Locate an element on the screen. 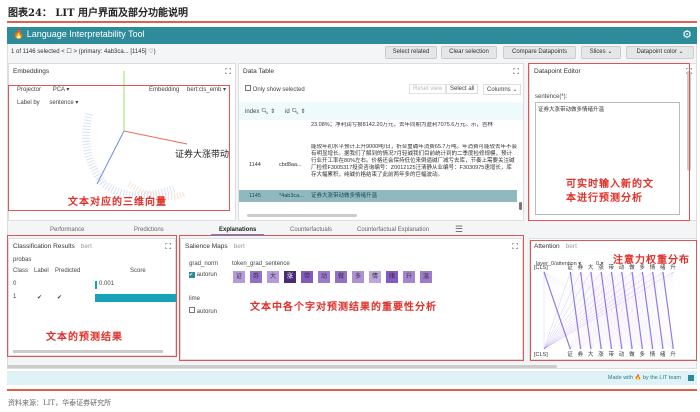  feedback-icon is located at coordinates (691, 378).